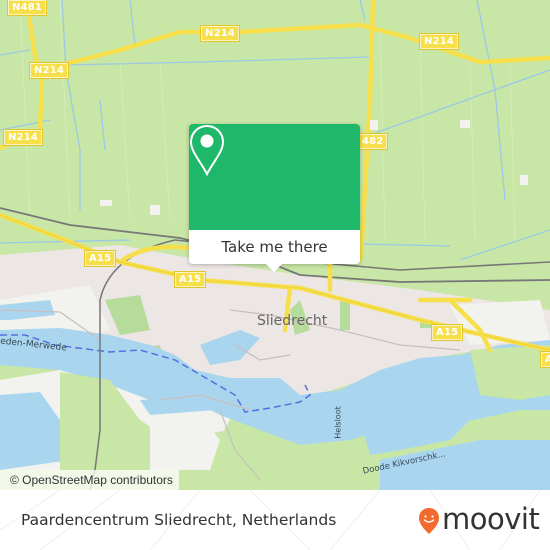  Describe the element at coordinates (207, 150) in the screenshot. I see `map-pin-icon` at that location.